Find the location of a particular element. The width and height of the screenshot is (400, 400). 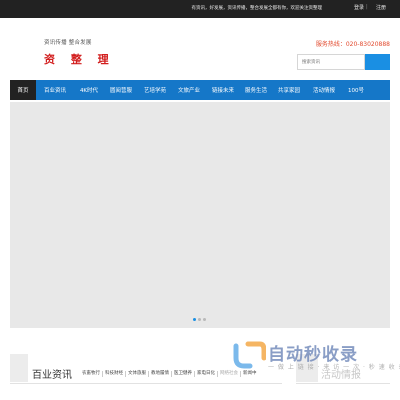

section-title-block is located at coordinates (19, 368).